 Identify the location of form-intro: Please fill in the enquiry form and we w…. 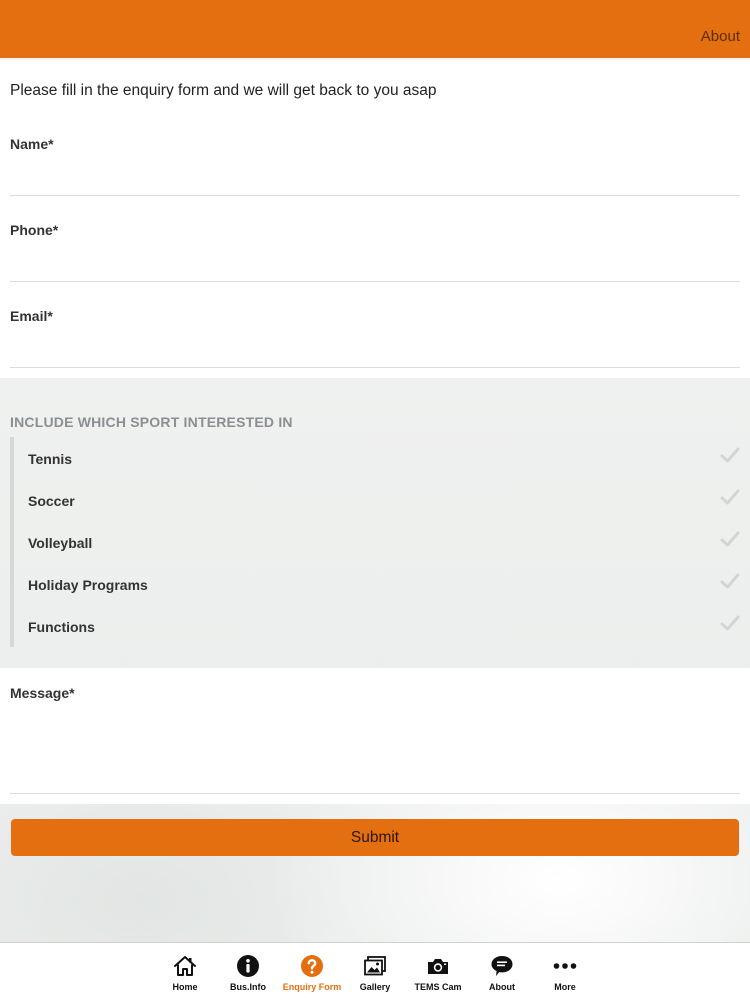
(223, 90).